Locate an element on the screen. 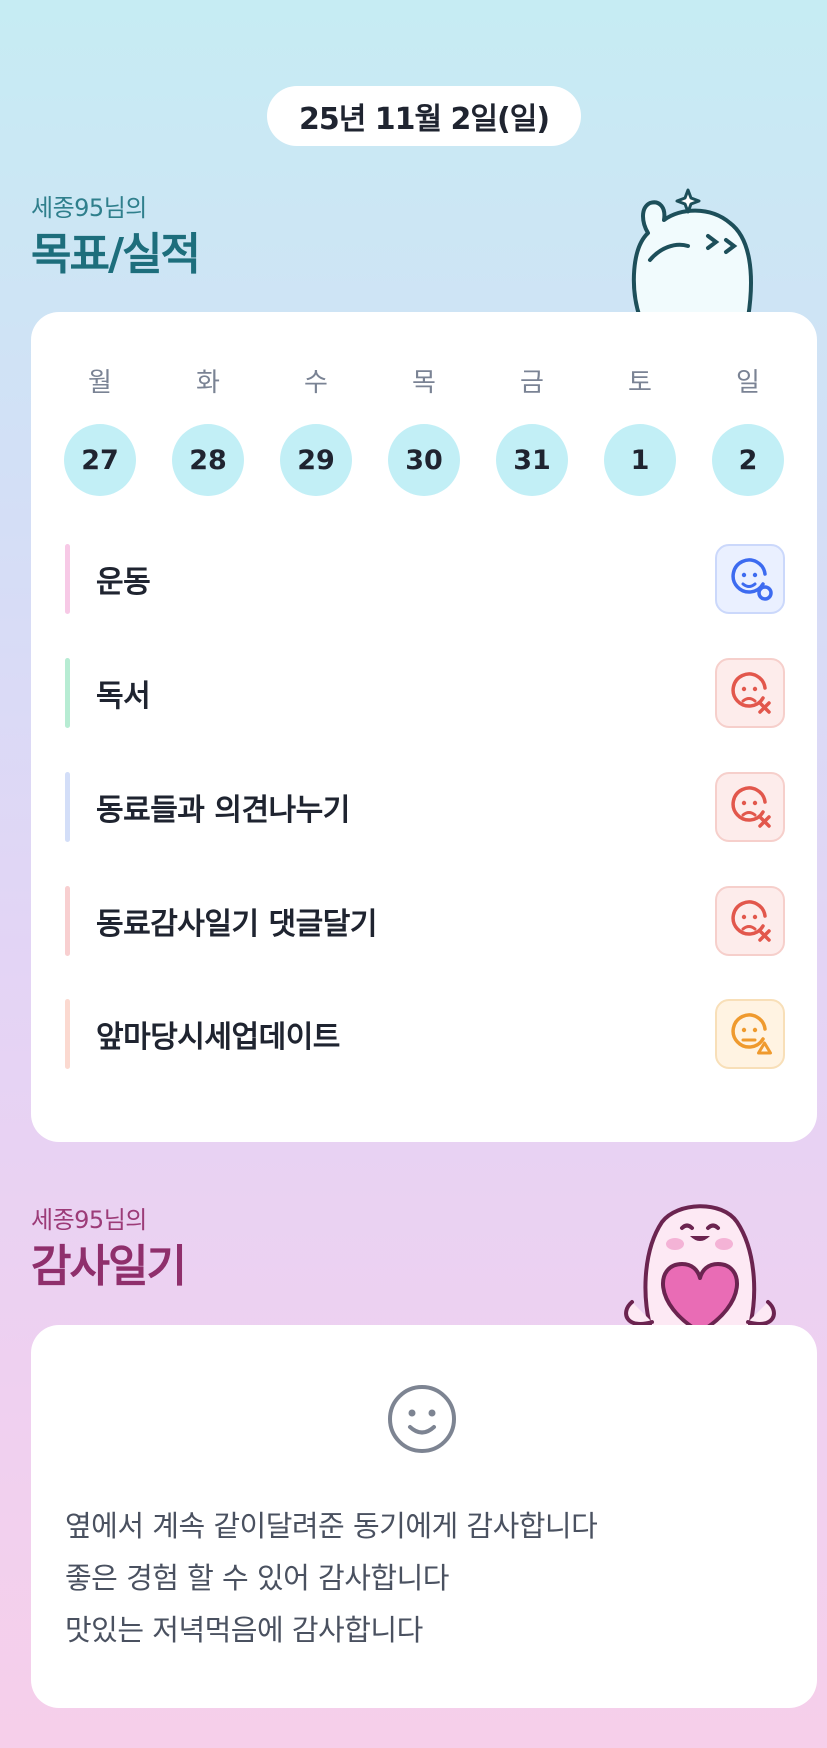 The image size is (827, 1748). weekday-label: 수 is located at coordinates (316, 383).